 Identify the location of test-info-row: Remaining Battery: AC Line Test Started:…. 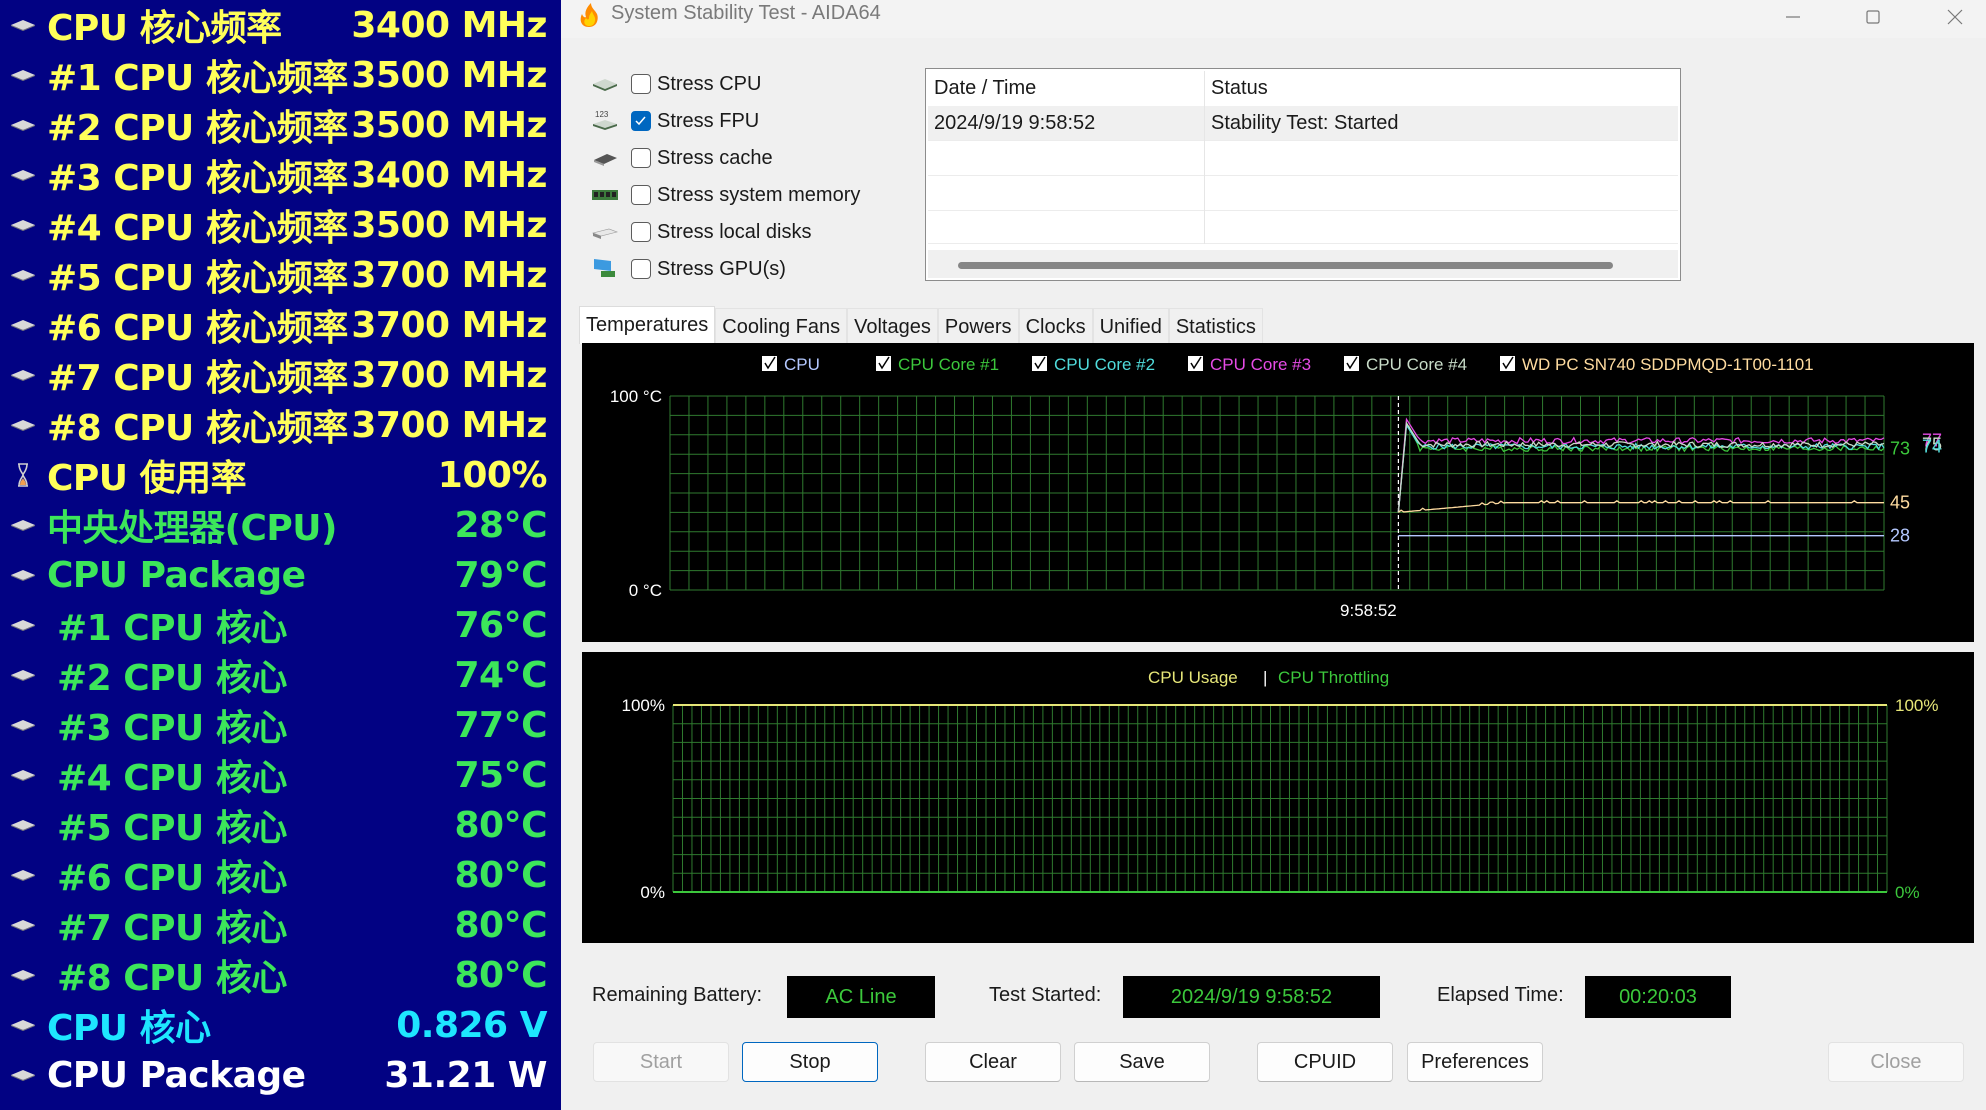
(1273, 997).